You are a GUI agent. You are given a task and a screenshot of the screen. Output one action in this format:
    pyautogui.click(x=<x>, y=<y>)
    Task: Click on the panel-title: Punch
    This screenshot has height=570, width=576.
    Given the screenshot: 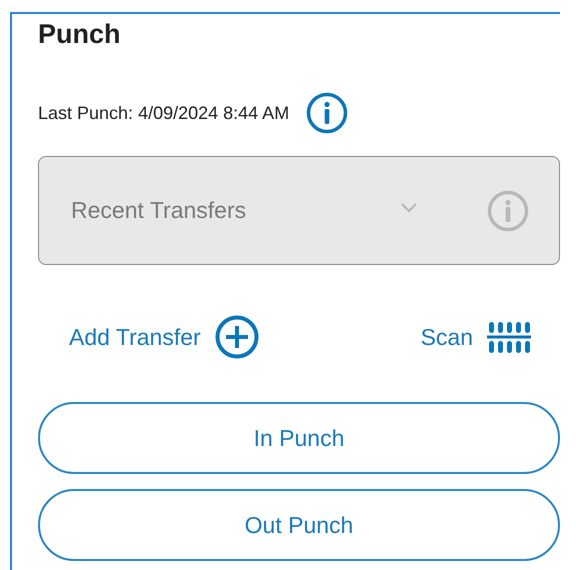 What is the action you would take?
    pyautogui.click(x=80, y=34)
    